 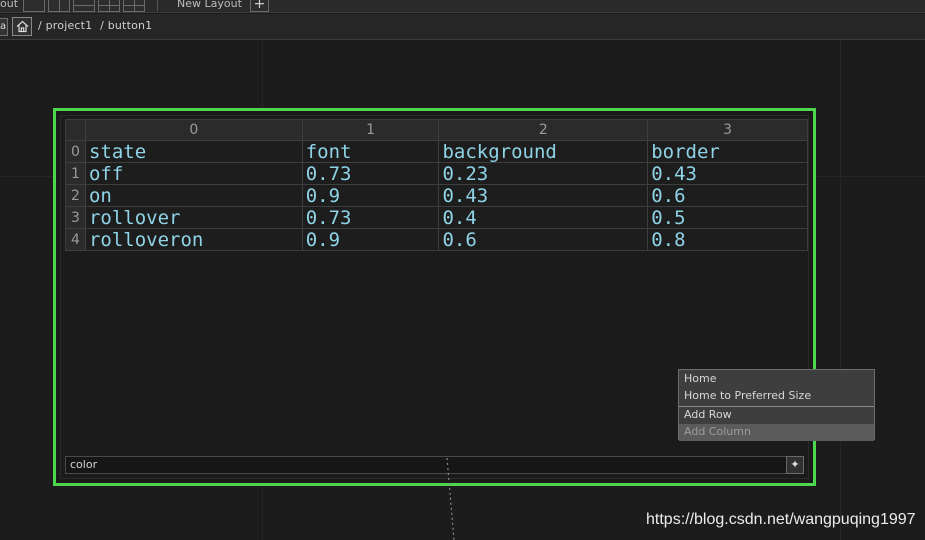 What do you see at coordinates (776, 432) in the screenshot?
I see `menu-item-add-column: Add Column` at bounding box center [776, 432].